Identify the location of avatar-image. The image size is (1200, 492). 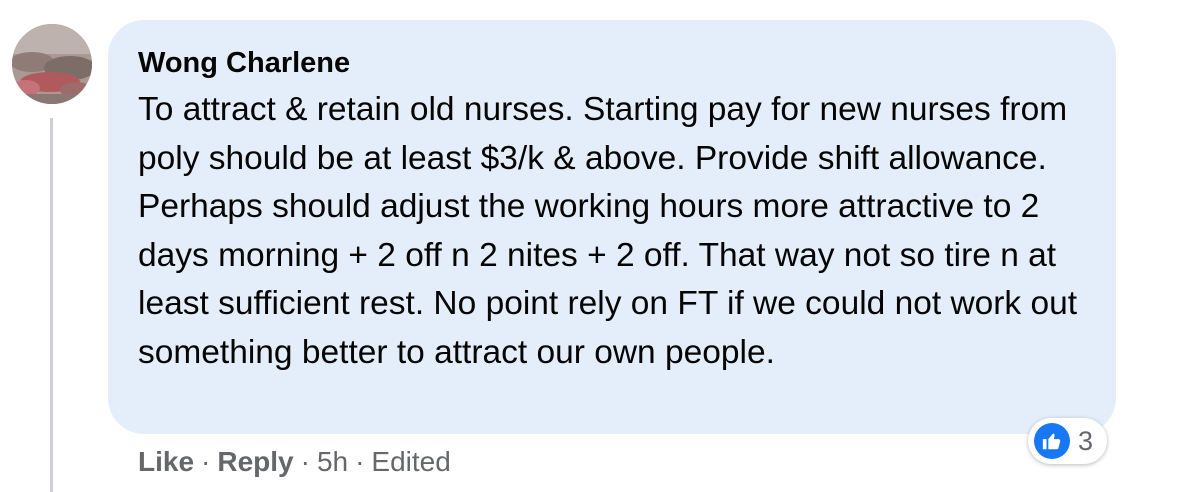
(52, 64).